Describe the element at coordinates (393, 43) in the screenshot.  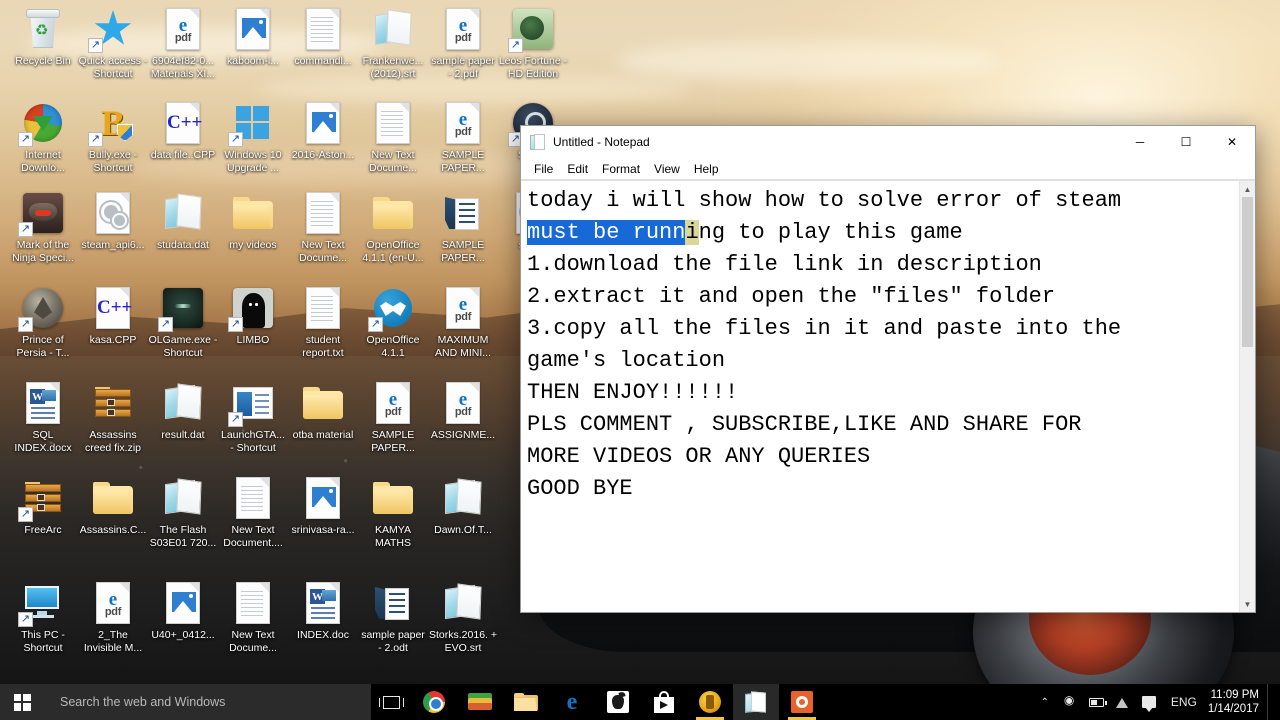
I see `desktop-icon: Frankenwe... (2012).srt` at that location.